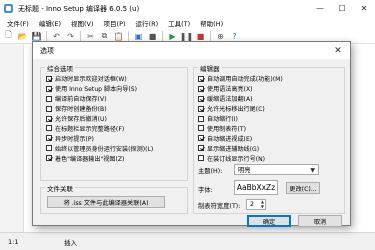 The height and width of the screenshot is (250, 375). Describe the element at coordinates (18, 23) in the screenshot. I see `menu-file: 文件(F)` at that location.